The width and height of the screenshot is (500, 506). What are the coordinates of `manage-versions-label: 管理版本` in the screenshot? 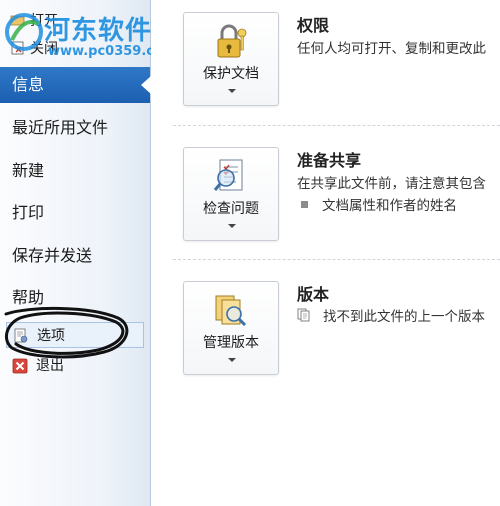 It's located at (231, 343).